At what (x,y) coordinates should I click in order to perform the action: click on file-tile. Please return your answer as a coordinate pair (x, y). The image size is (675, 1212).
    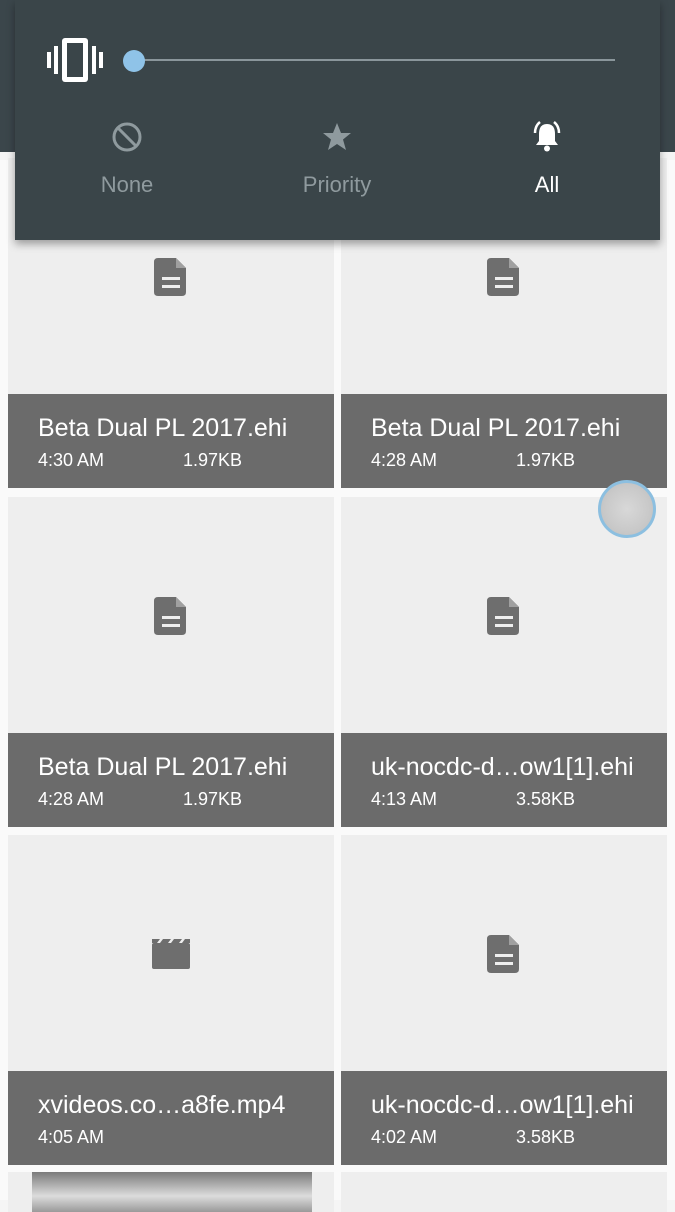
    Looking at the image, I should click on (504, 1192).